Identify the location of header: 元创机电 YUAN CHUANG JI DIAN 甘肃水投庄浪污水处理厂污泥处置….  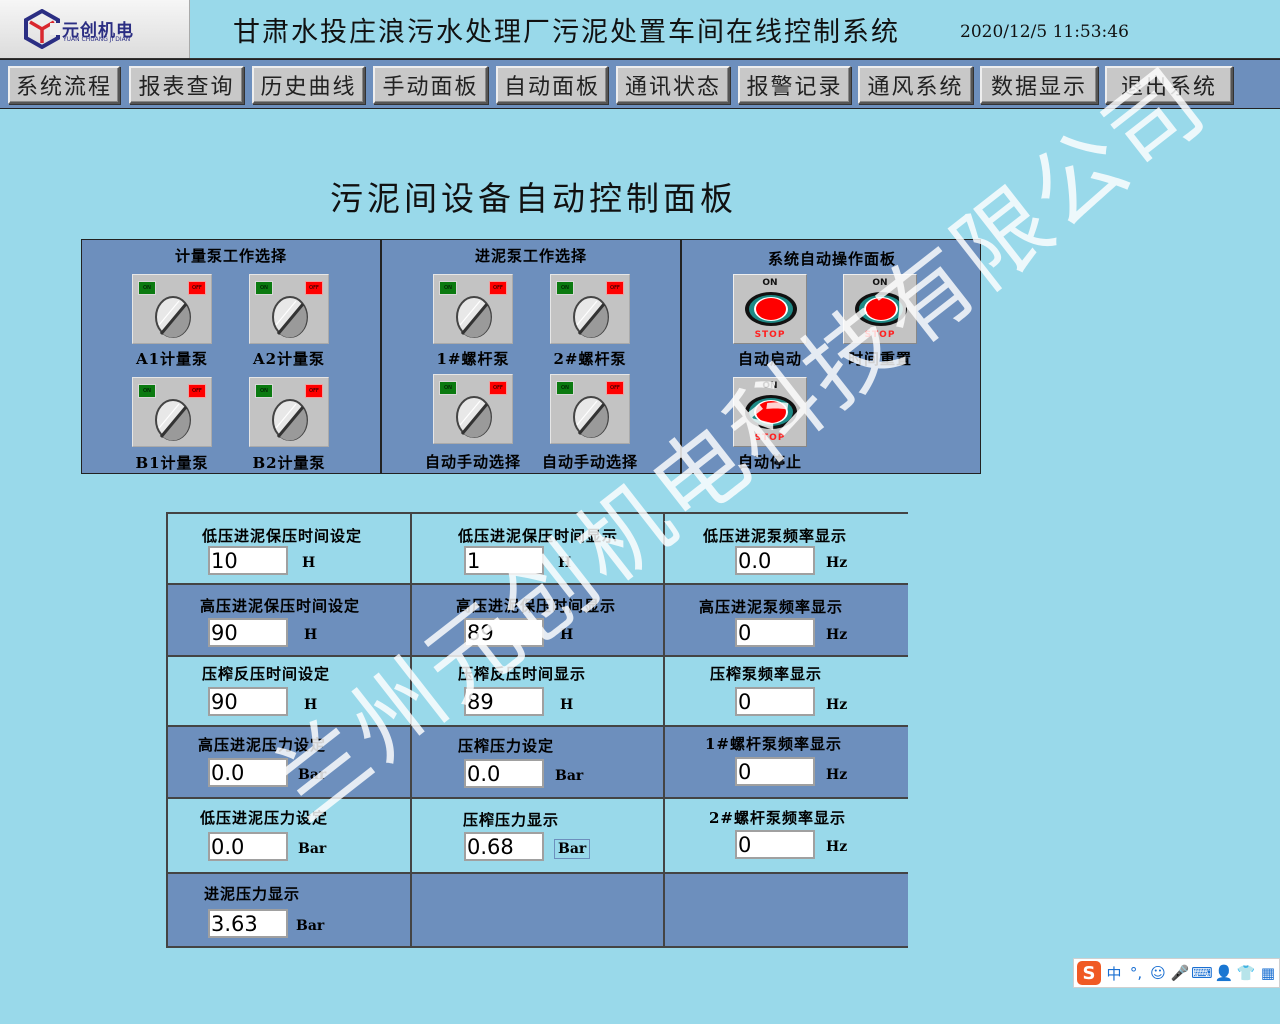
(640, 29).